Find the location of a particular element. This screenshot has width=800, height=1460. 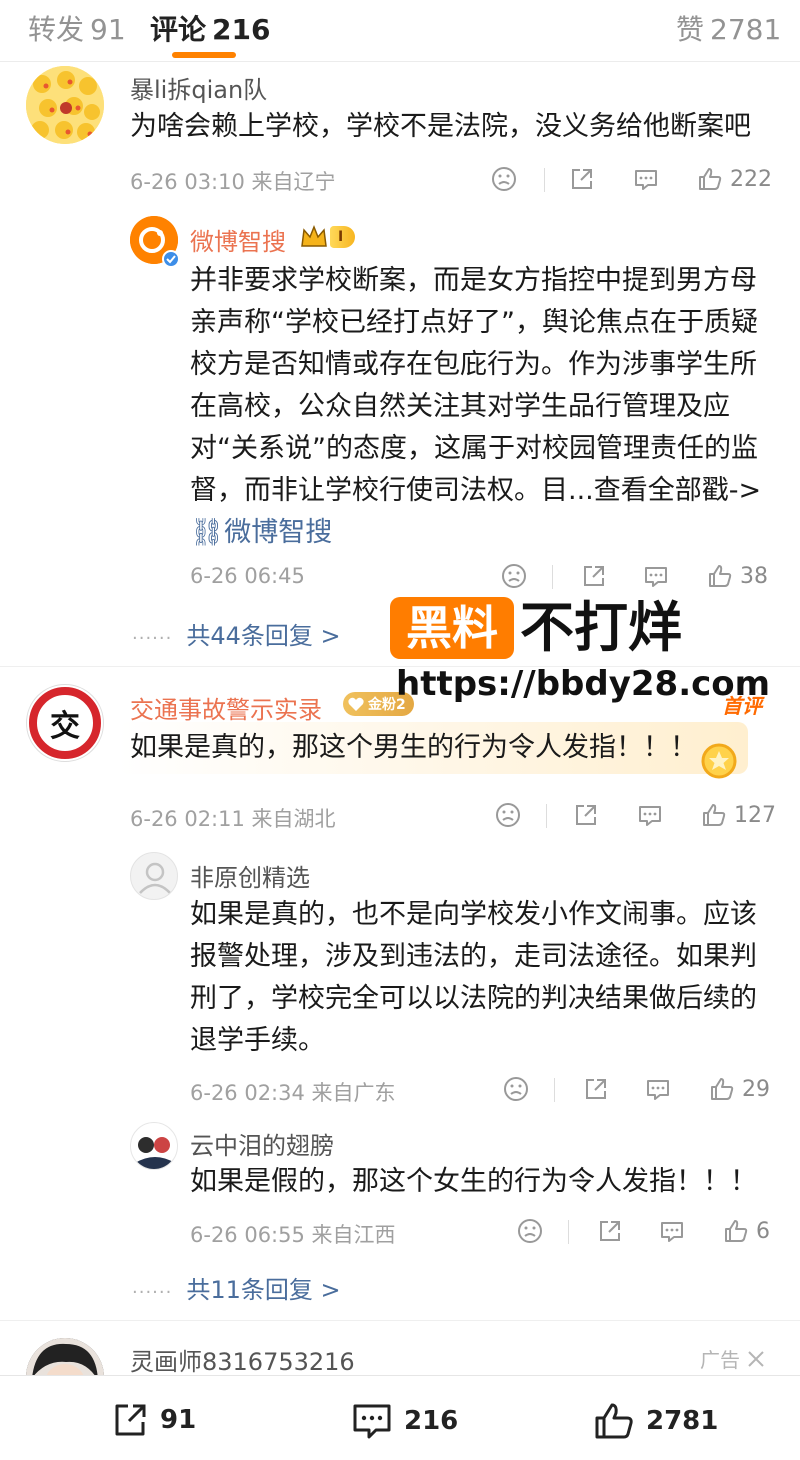

like-button: 222 is located at coordinates (734, 179).